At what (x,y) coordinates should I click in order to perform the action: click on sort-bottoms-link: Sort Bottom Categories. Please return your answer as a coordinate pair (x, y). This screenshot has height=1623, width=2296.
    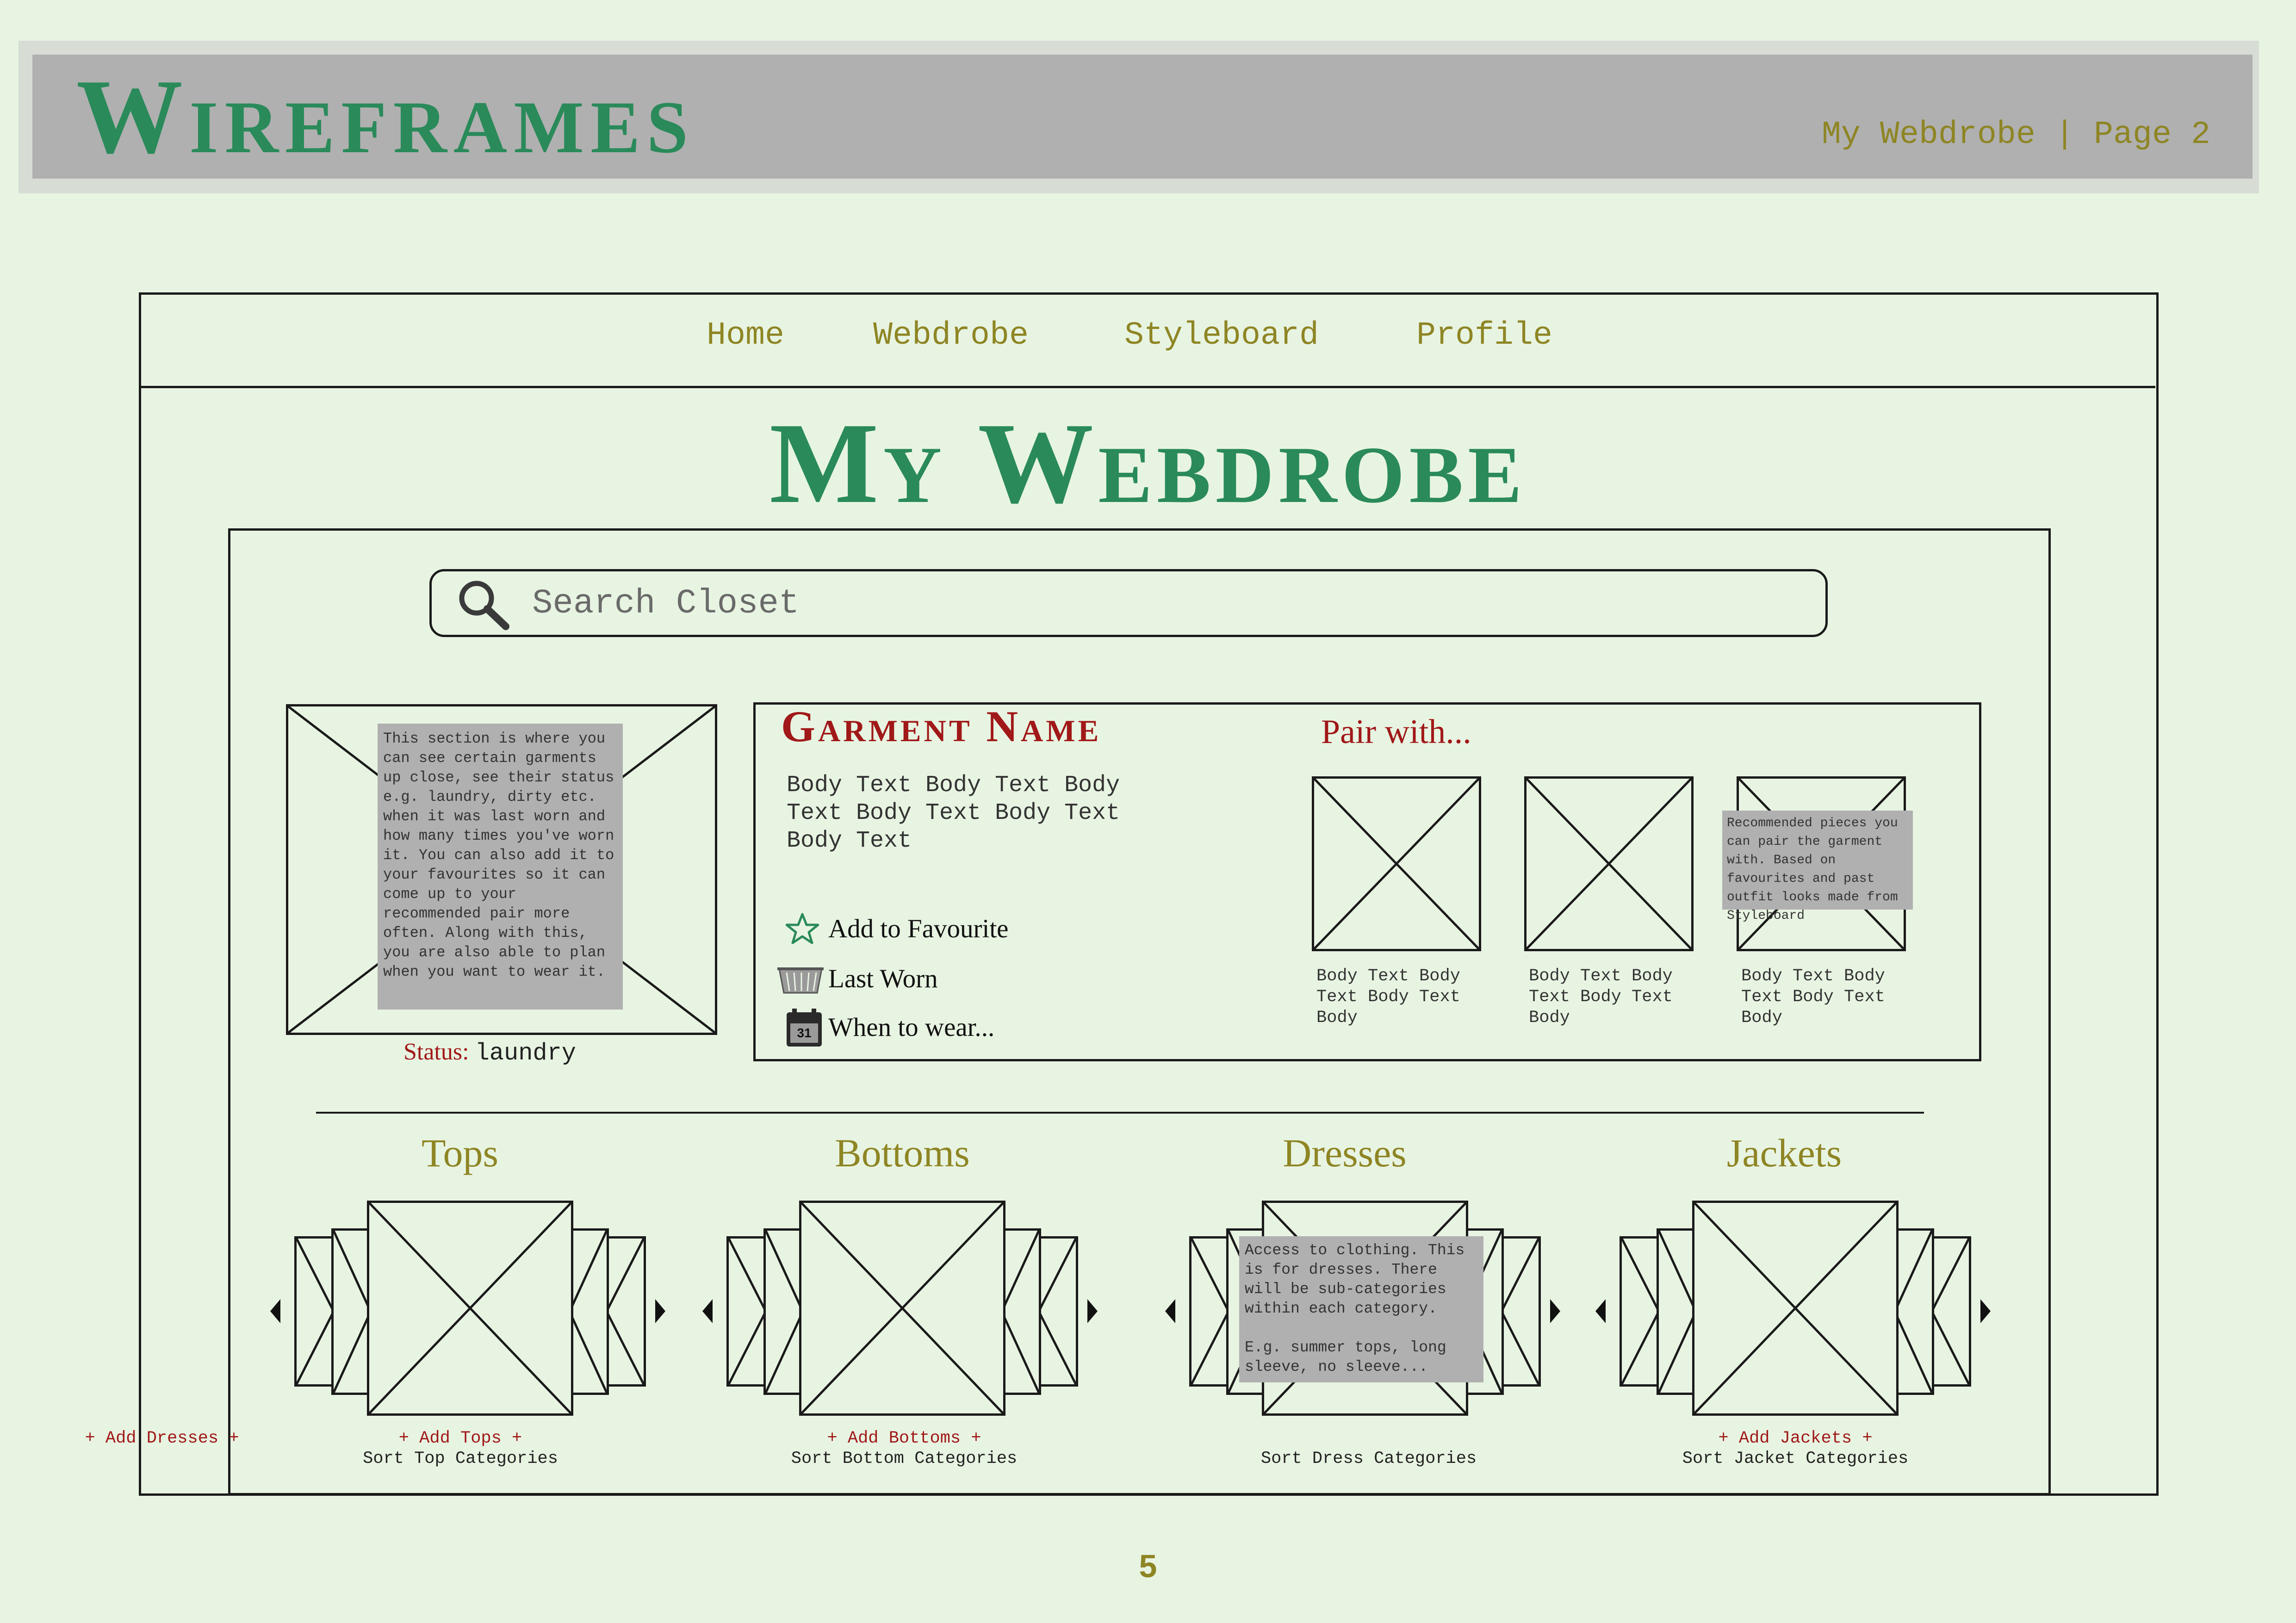
    Looking at the image, I should click on (904, 1458).